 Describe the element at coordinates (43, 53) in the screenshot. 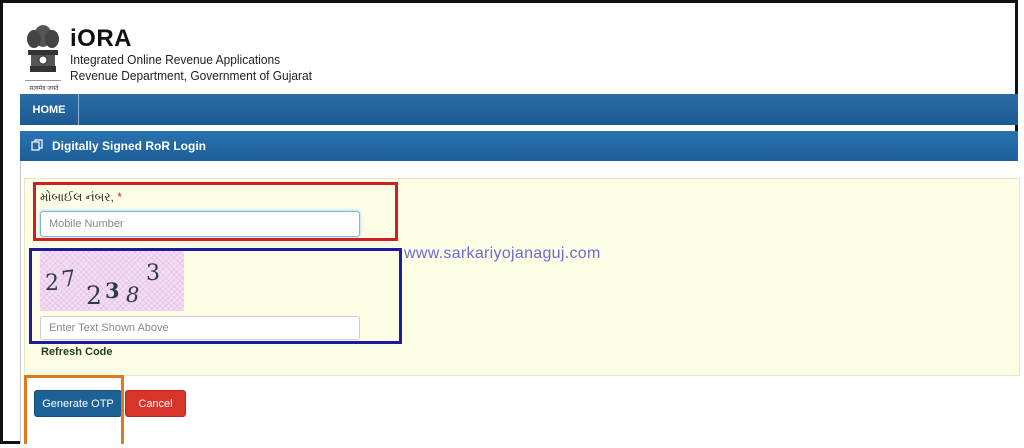

I see `emblem-icon` at that location.